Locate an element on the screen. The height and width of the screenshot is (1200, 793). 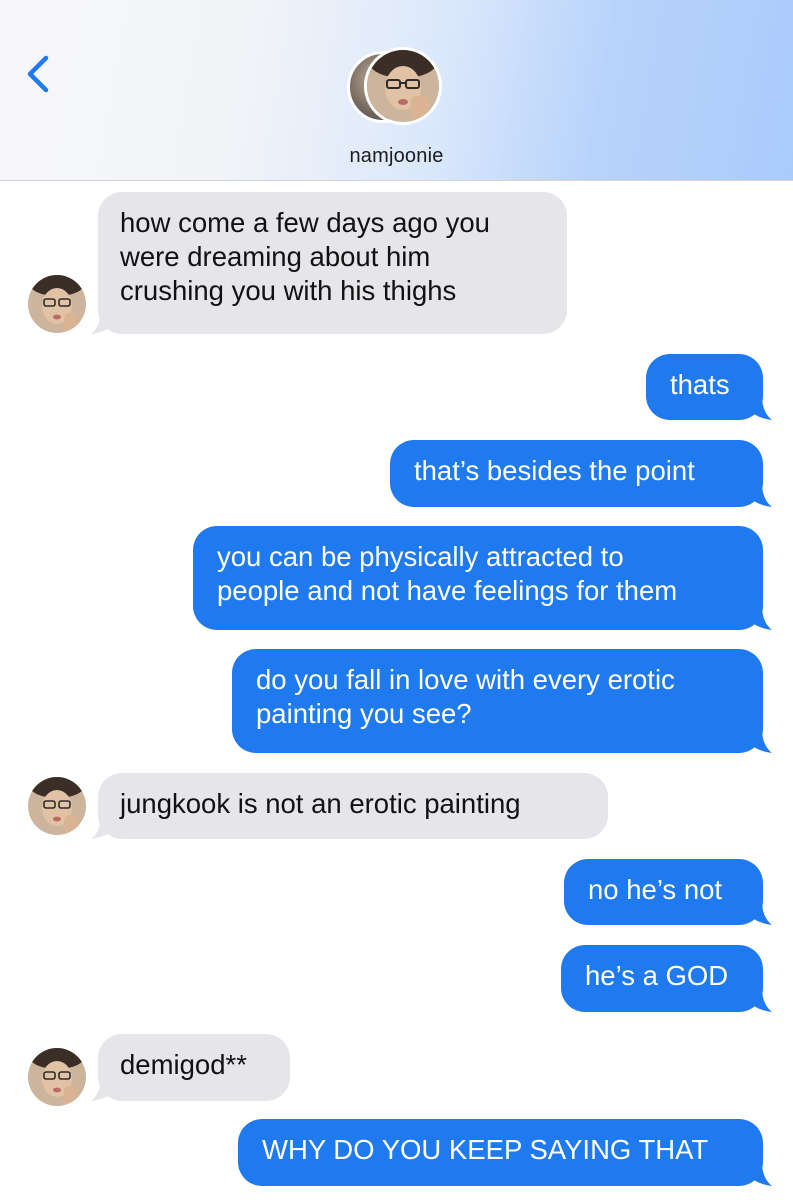
contact-avatar-group is located at coordinates (397, 89).